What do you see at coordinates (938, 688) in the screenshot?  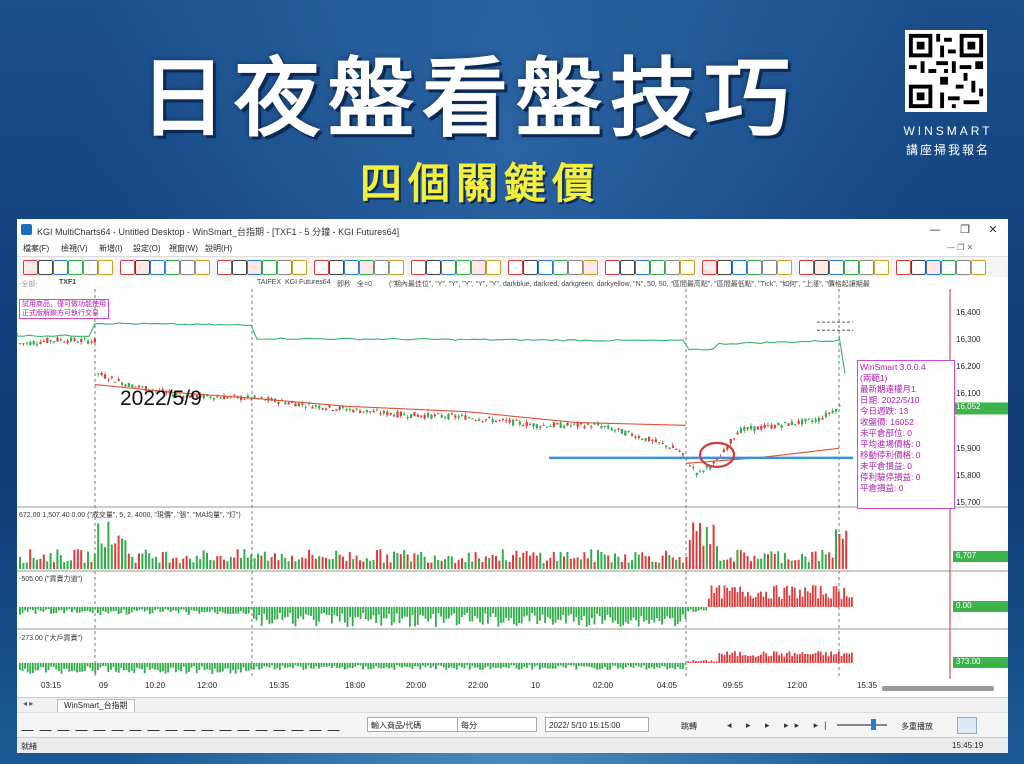 I see `horizontal-scrollbar` at bounding box center [938, 688].